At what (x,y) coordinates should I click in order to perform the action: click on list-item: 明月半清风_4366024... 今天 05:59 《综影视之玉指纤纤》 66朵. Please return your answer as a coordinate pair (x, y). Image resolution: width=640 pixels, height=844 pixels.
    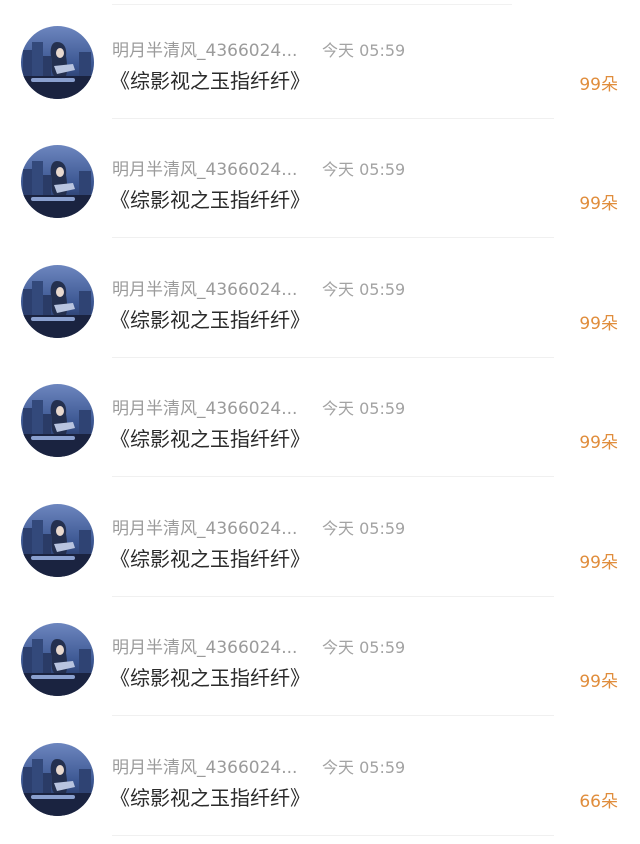
    Looking at the image, I should click on (320, 776).